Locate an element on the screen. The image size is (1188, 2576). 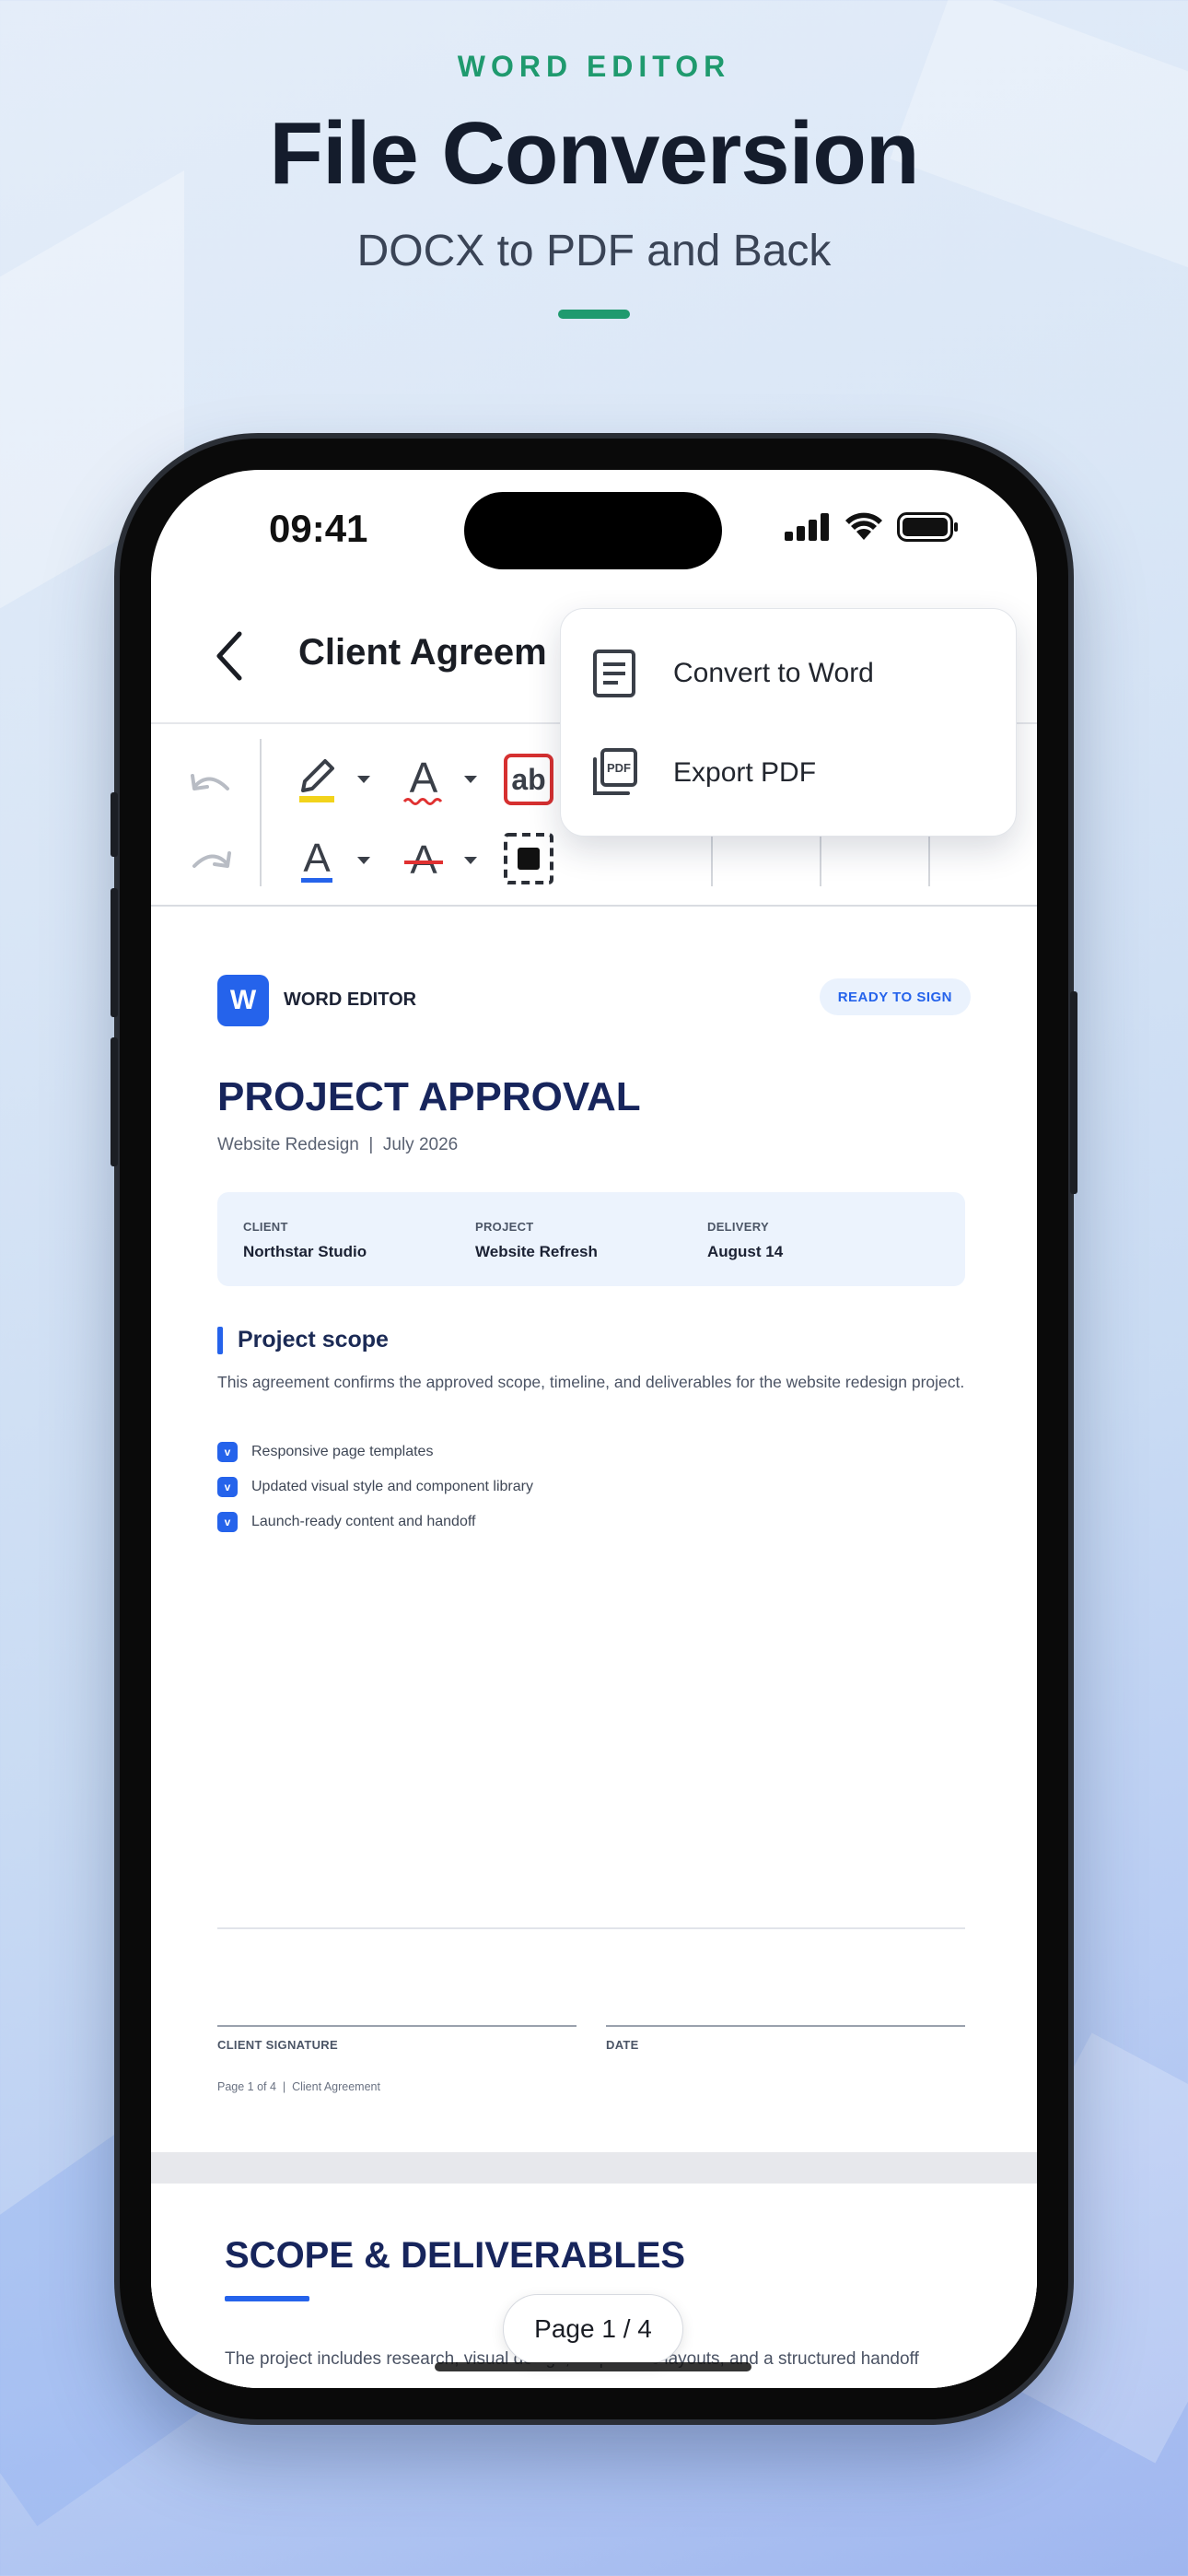
info-client: CLIENT Northstar Studio is located at coordinates (305, 1240).